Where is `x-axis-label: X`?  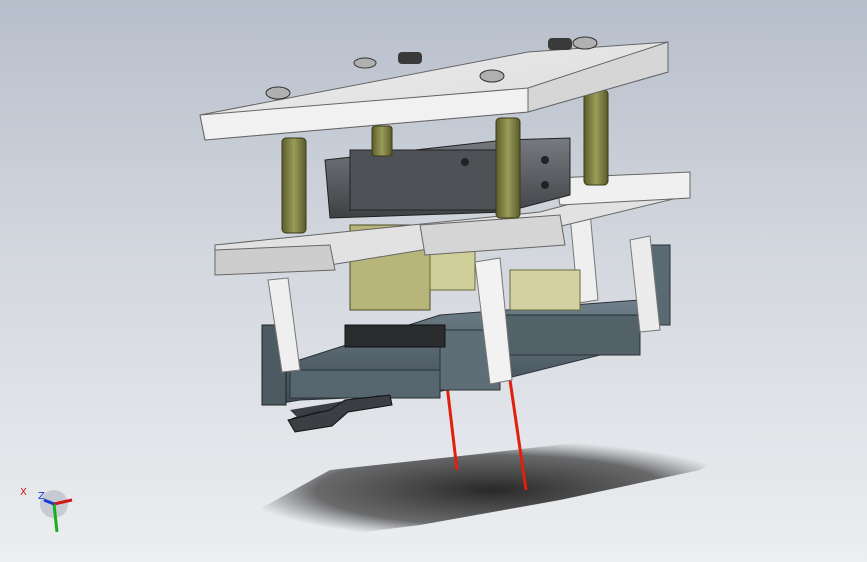 x-axis-label: X is located at coordinates (23, 492).